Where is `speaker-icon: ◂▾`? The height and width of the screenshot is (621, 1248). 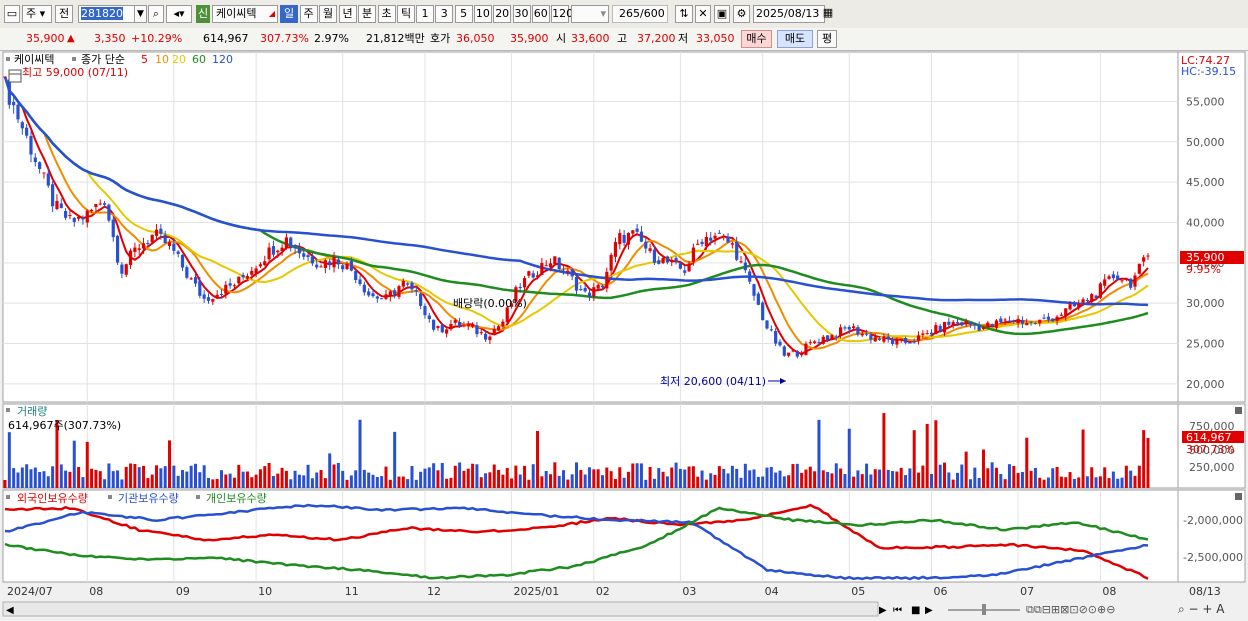 speaker-icon: ◂▾ is located at coordinates (179, 14).